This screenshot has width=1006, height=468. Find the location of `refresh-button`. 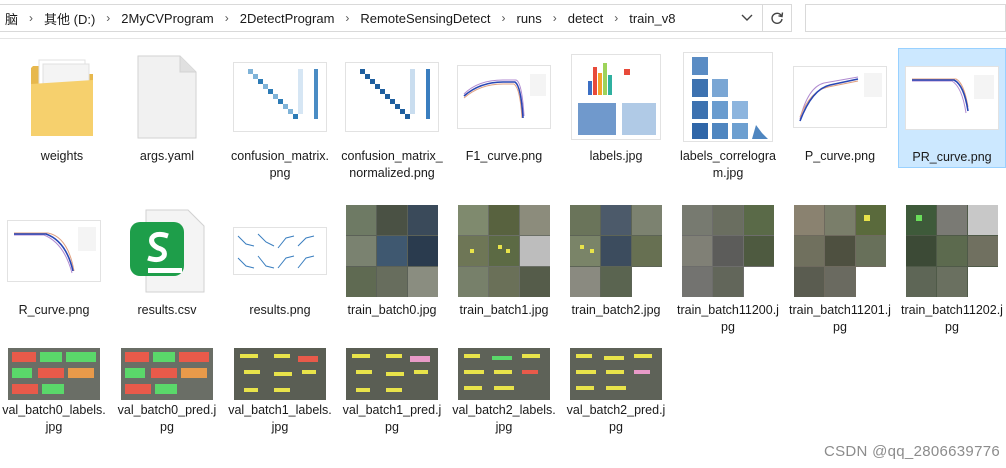

refresh-button is located at coordinates (777, 18).